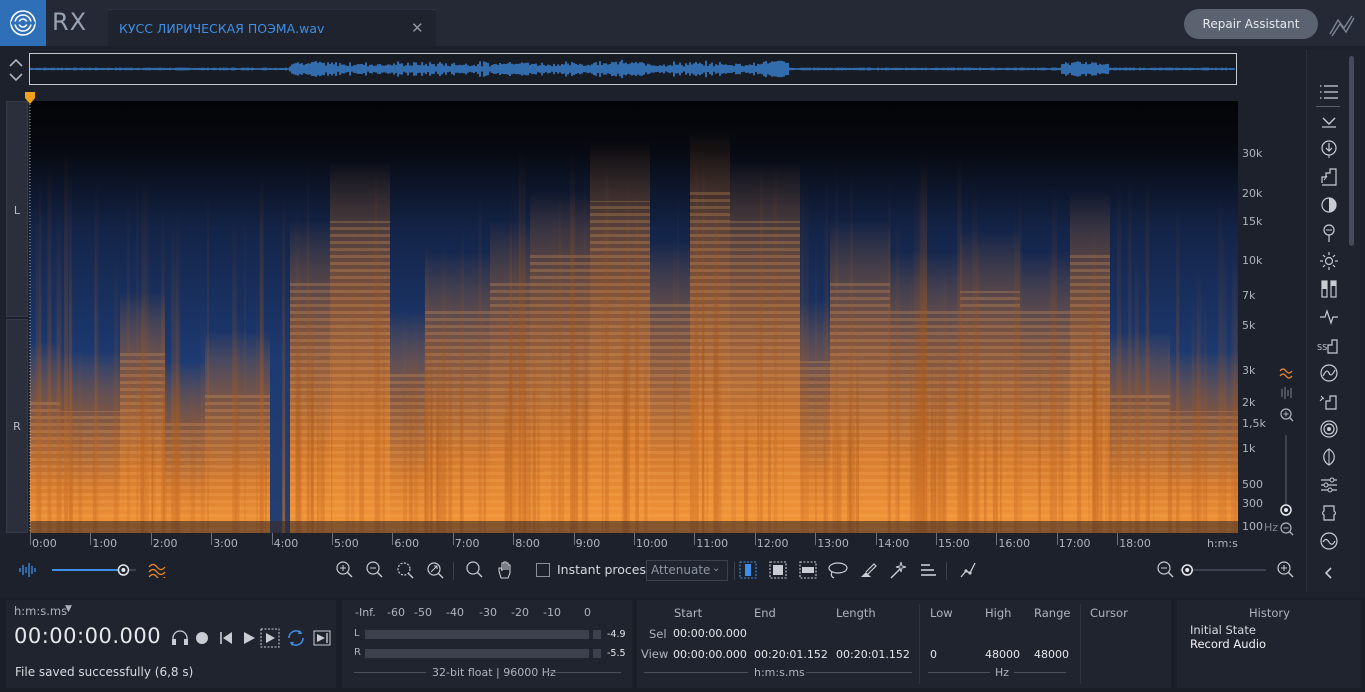  Describe the element at coordinates (838, 570) in the screenshot. I see `lasso-tool-icon` at that location.